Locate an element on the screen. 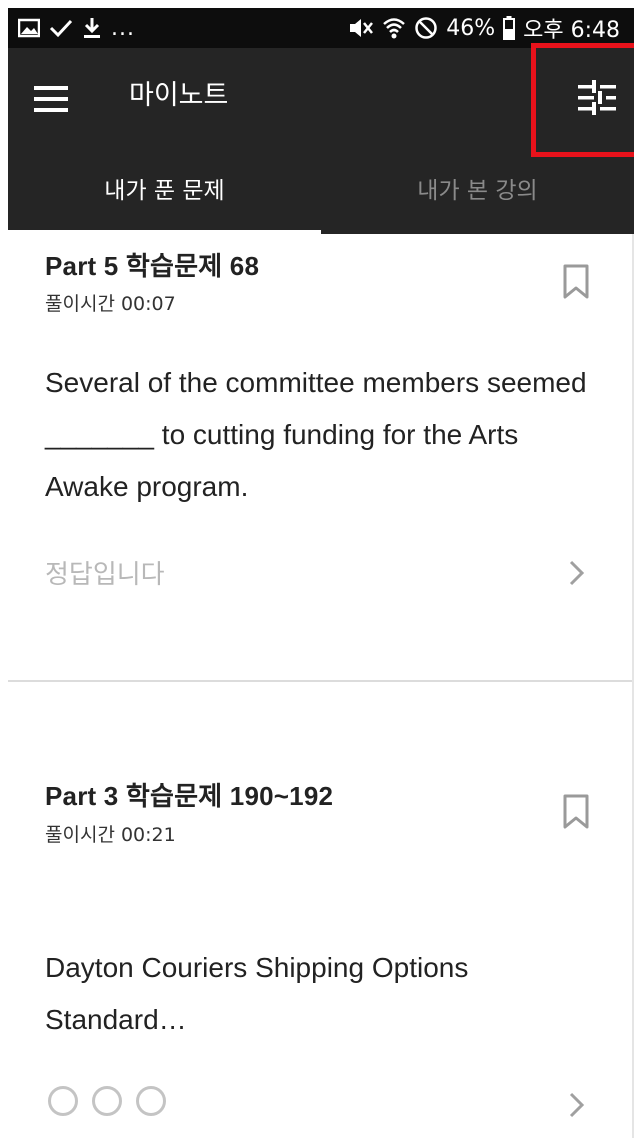  problem-title: Part 5 학습문제 68 is located at coordinates (152, 266).